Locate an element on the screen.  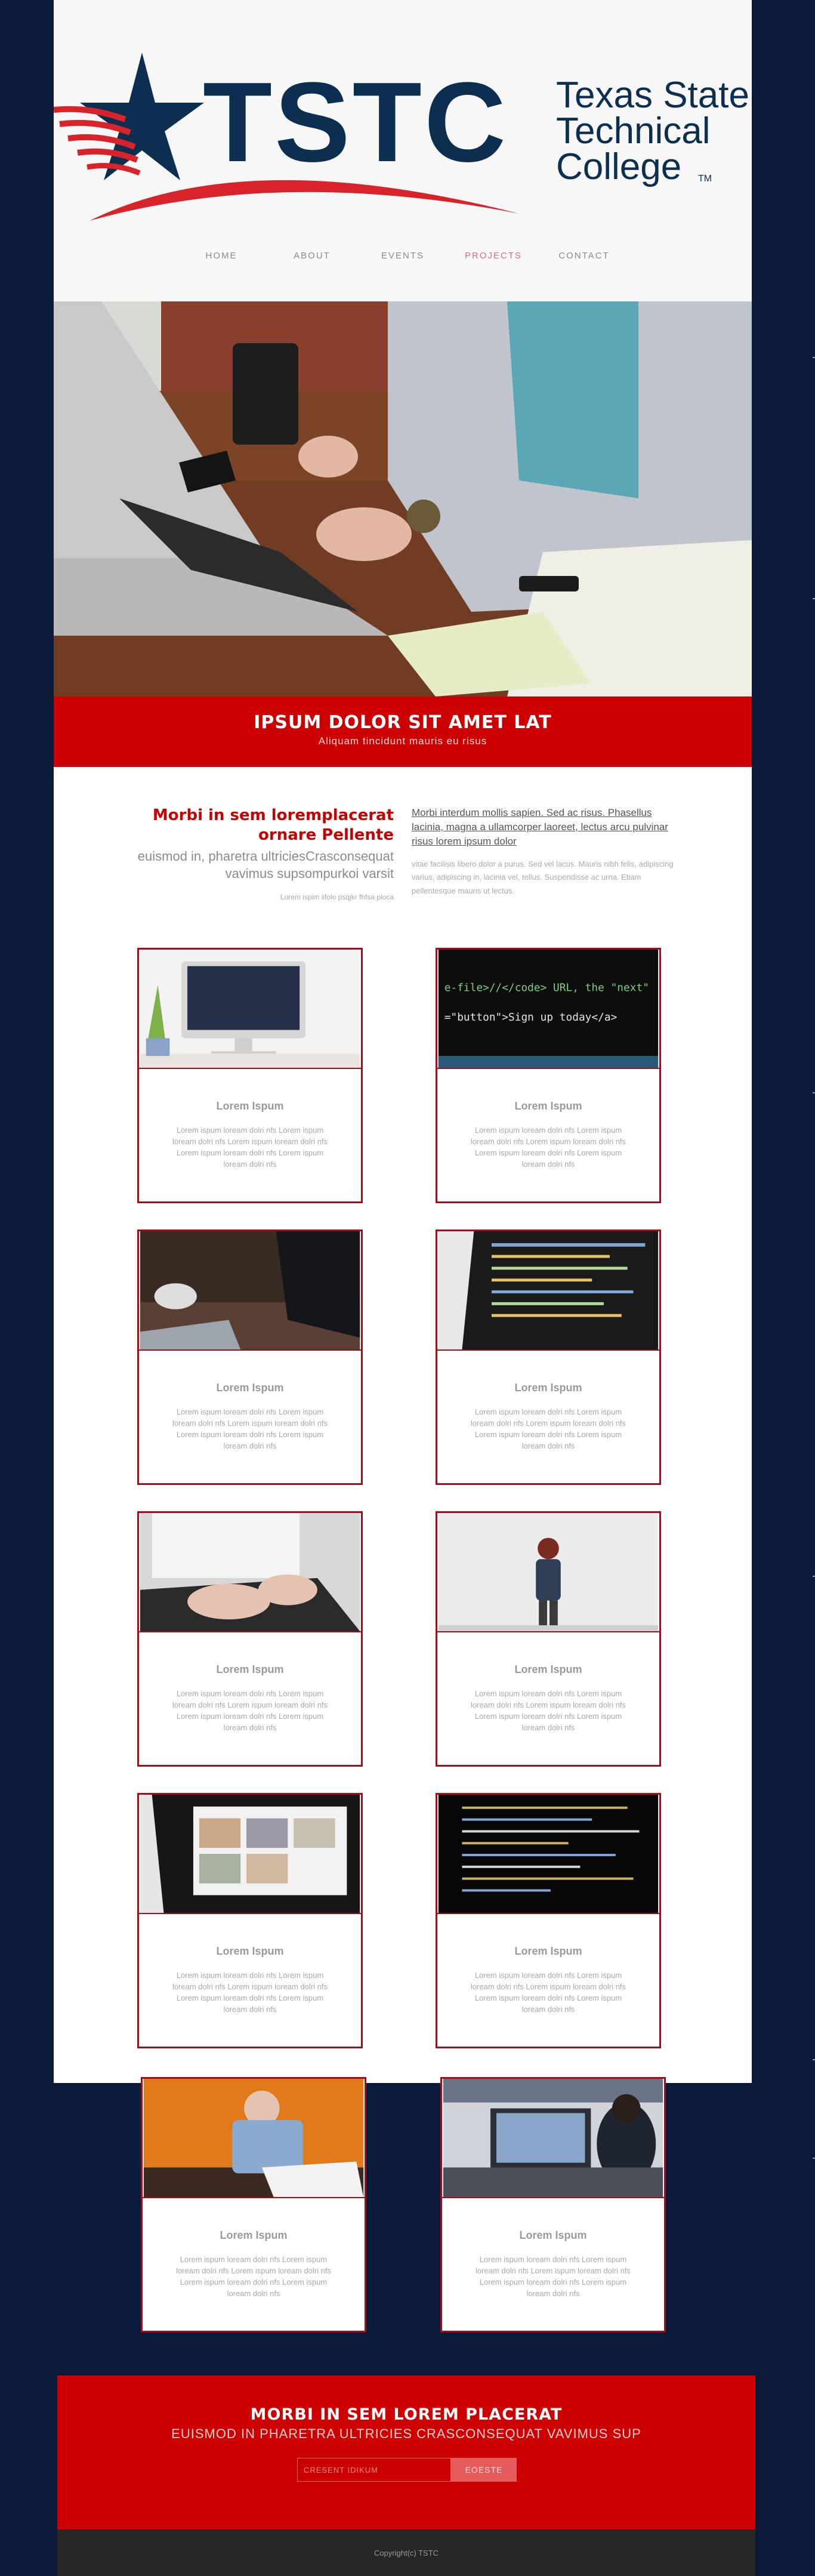
nav-projects: PROJECTS is located at coordinates (493, 256).